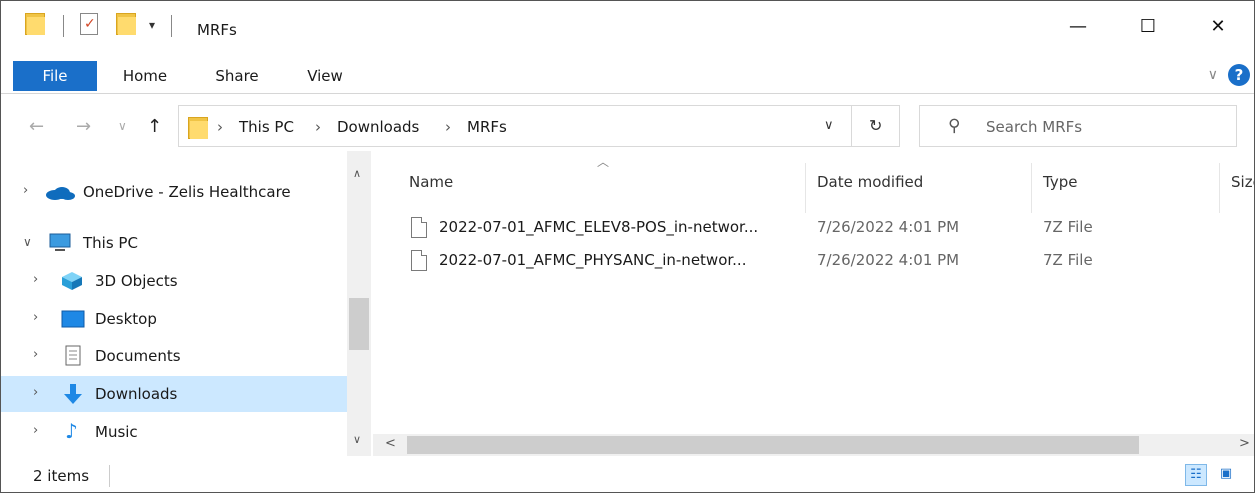  Describe the element at coordinates (1078, 26) in the screenshot. I see `minimize-button: —` at that location.